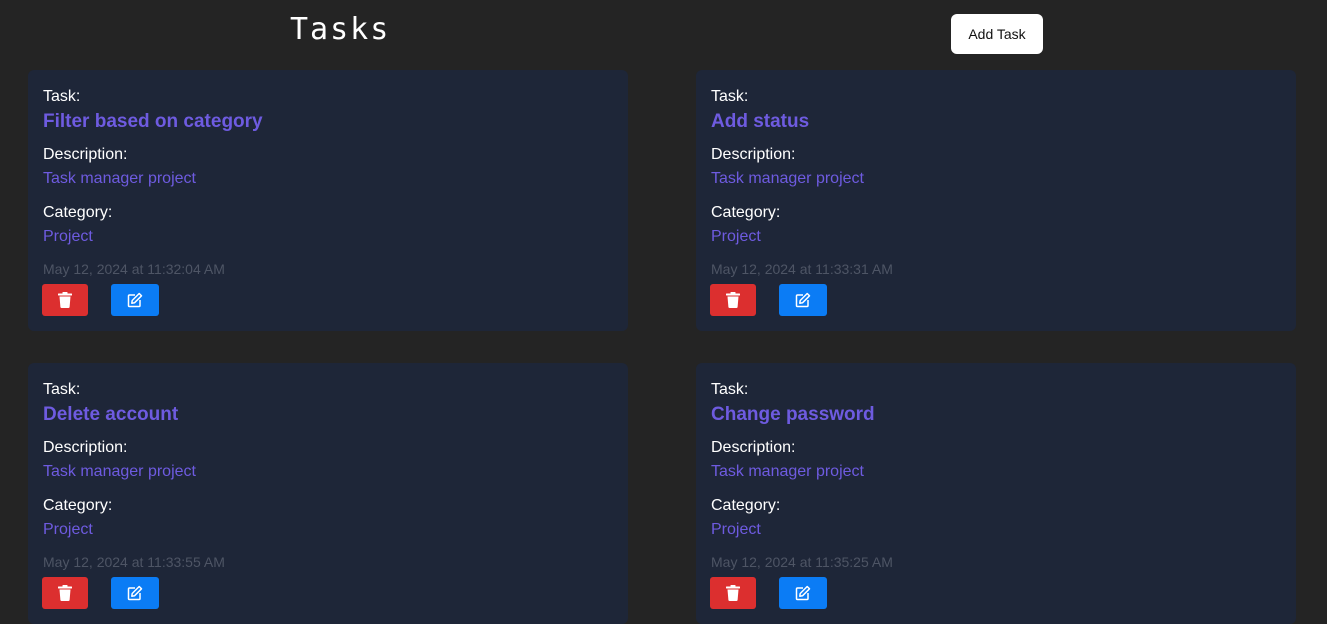 This screenshot has width=1327, height=624. I want to click on page-title: Tasks, so click(340, 29).